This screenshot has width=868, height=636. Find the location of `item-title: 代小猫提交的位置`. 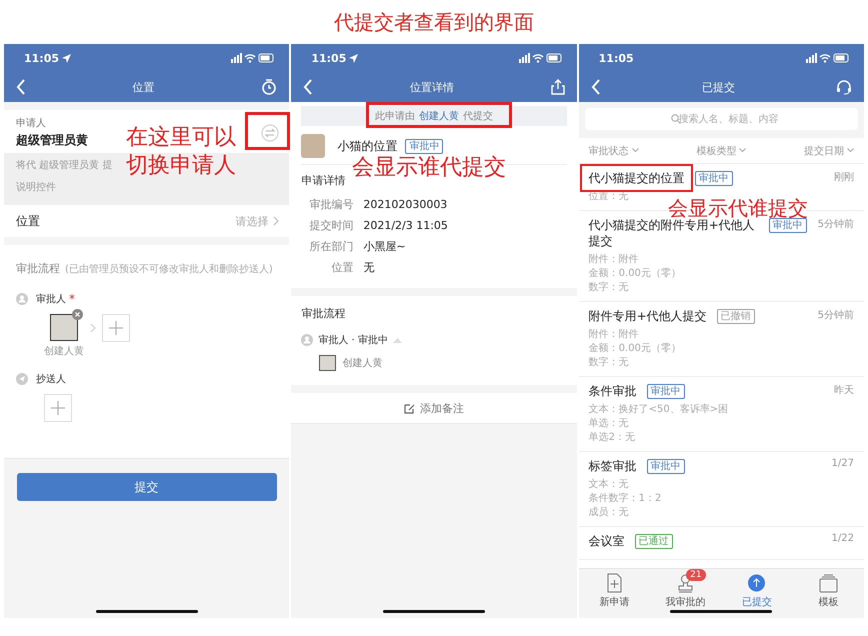

item-title: 代小猫提交的位置 is located at coordinates (636, 178).